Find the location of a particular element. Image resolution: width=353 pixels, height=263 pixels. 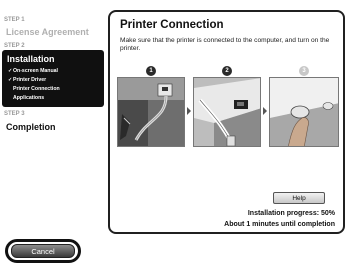

step3-title: Completion is located at coordinates (31, 127).